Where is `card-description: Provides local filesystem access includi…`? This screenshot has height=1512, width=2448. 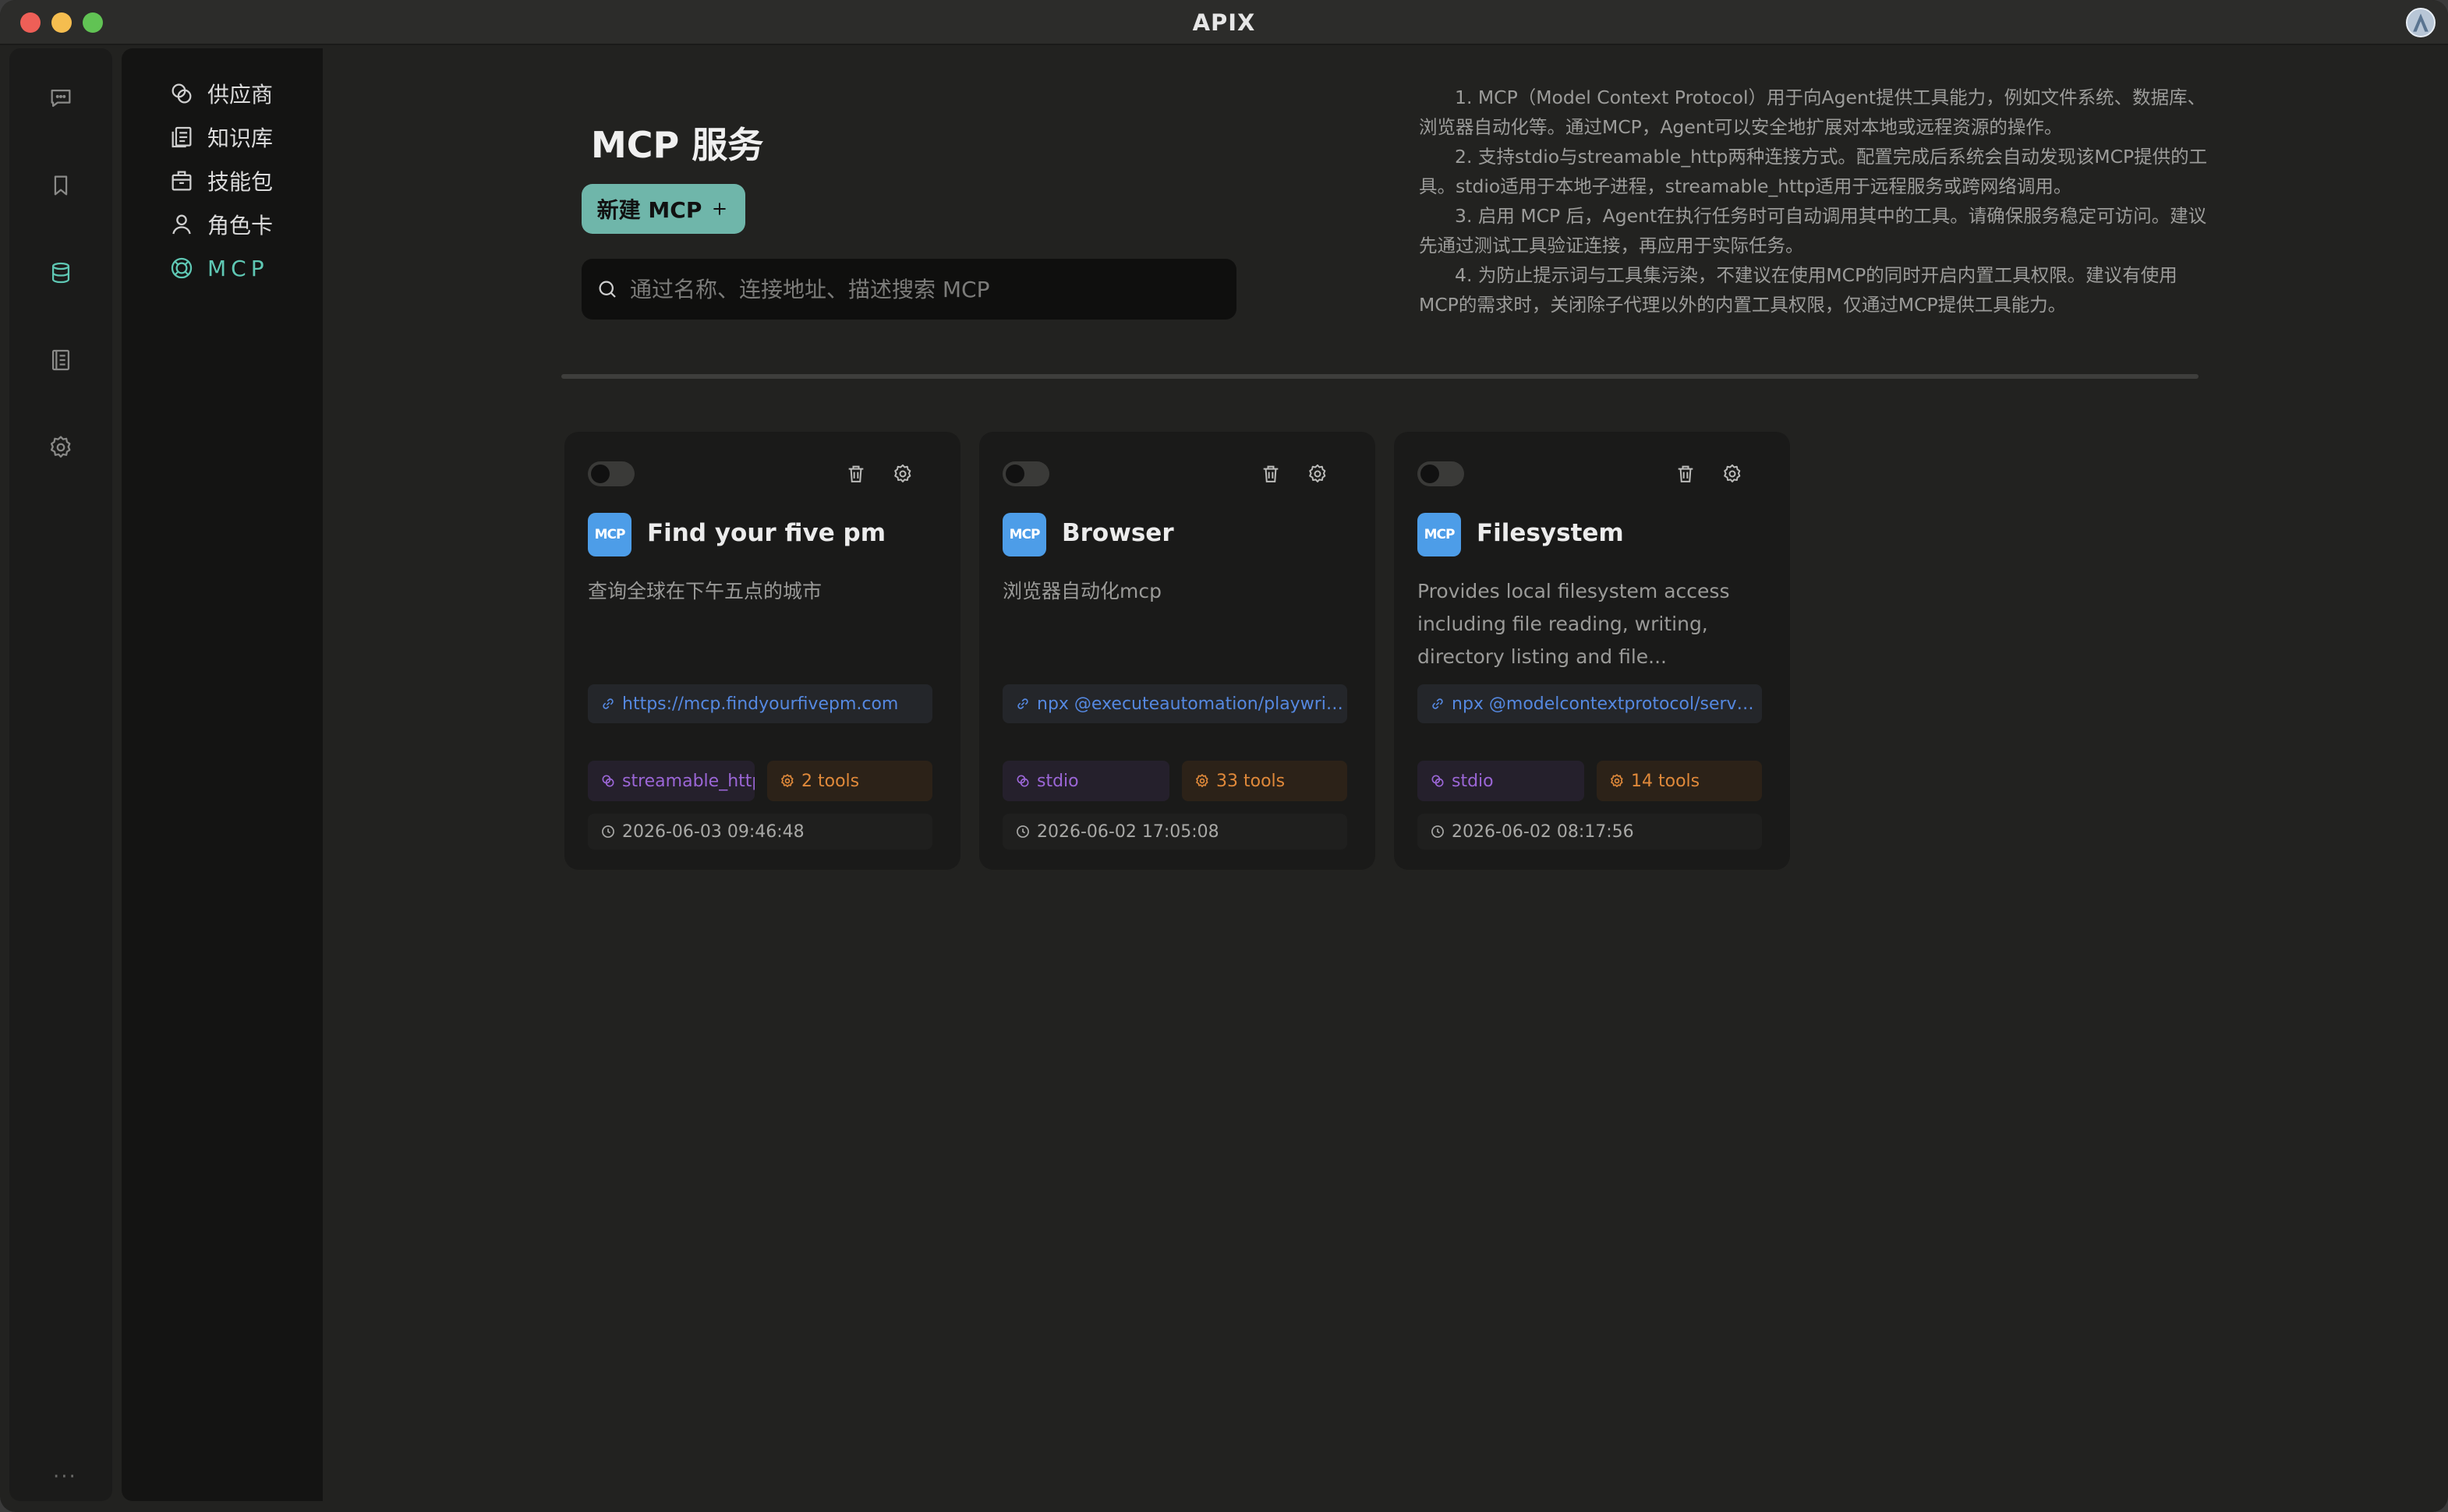
card-description: Provides local filesystem access includi… is located at coordinates (1574, 624).